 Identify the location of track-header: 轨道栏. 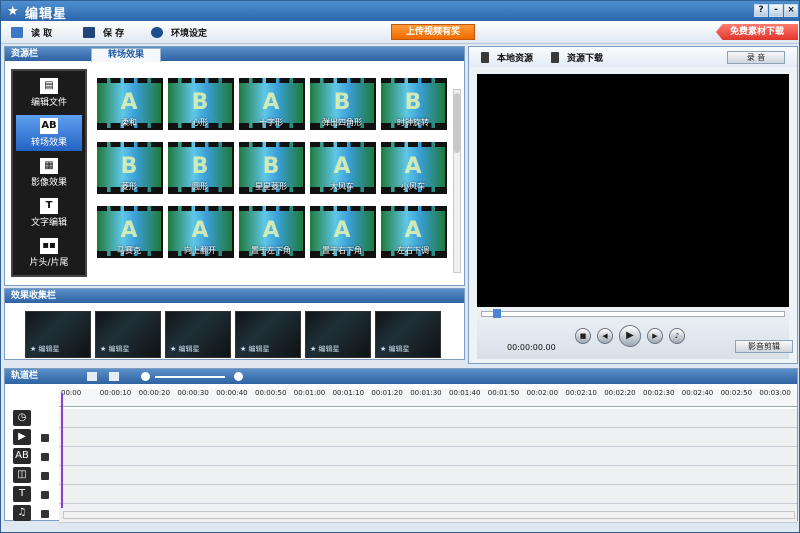
(401, 376).